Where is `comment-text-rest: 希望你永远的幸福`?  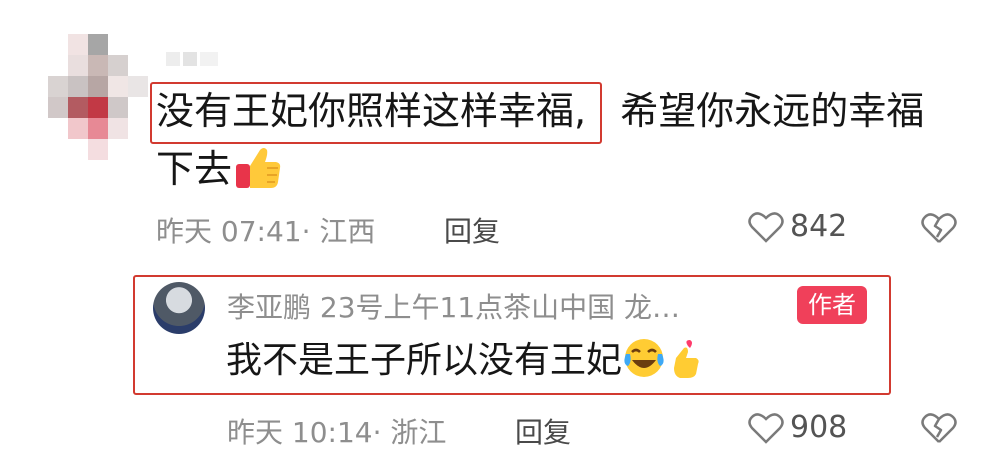
comment-text-rest: 希望你永远的幸福 is located at coordinates (772, 111).